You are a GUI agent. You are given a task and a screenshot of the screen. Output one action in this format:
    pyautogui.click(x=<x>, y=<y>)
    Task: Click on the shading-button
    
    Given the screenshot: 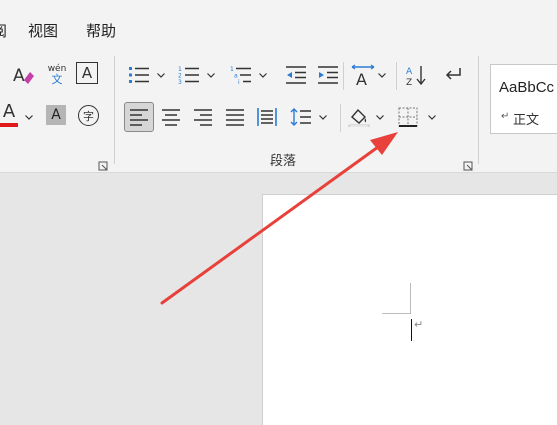 What is the action you would take?
    pyautogui.click(x=359, y=117)
    